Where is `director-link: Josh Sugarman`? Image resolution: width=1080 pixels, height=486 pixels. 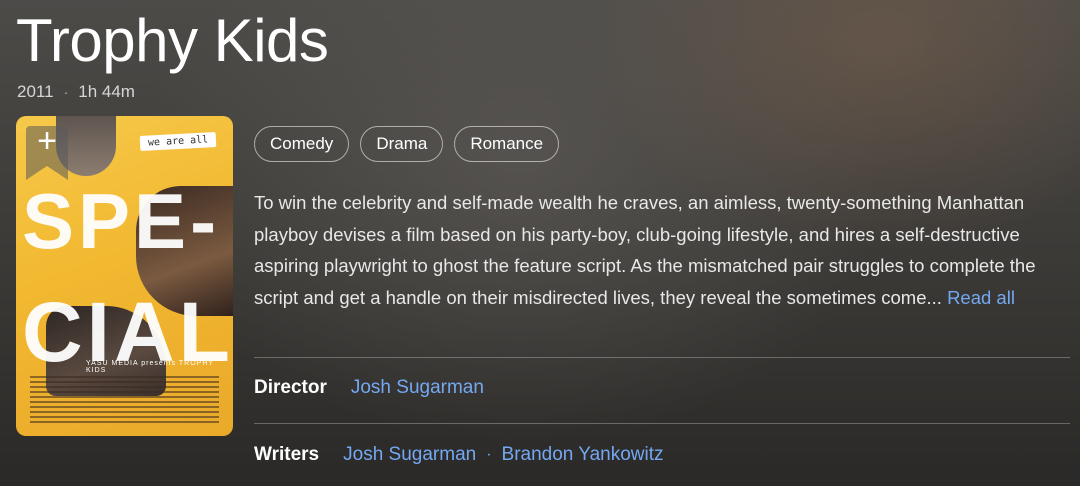
director-link: Josh Sugarman is located at coordinates (417, 388).